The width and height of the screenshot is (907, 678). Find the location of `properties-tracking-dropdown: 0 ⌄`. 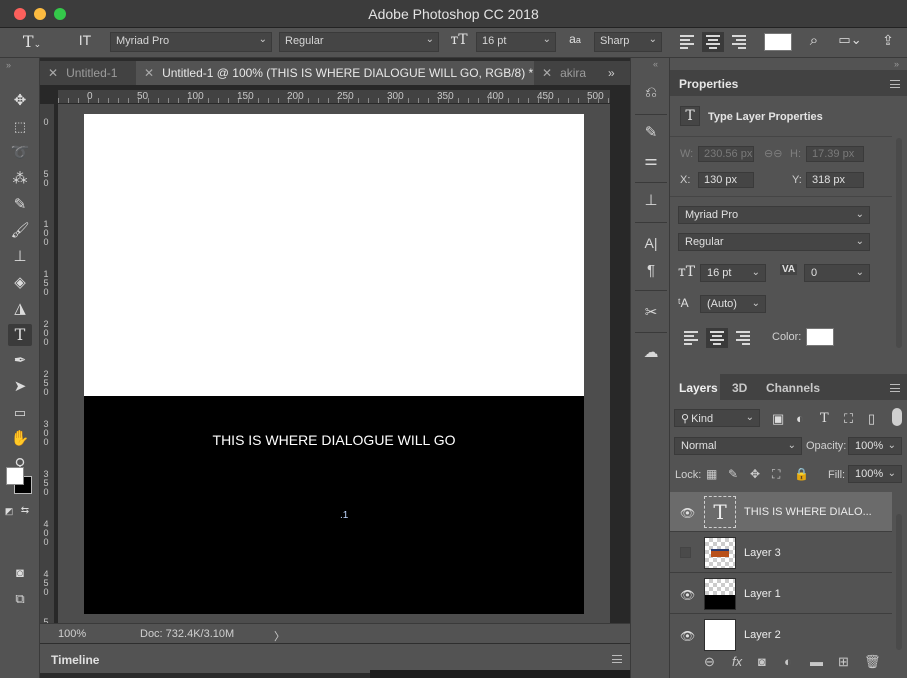

properties-tracking-dropdown: 0 ⌄ is located at coordinates (837, 273).